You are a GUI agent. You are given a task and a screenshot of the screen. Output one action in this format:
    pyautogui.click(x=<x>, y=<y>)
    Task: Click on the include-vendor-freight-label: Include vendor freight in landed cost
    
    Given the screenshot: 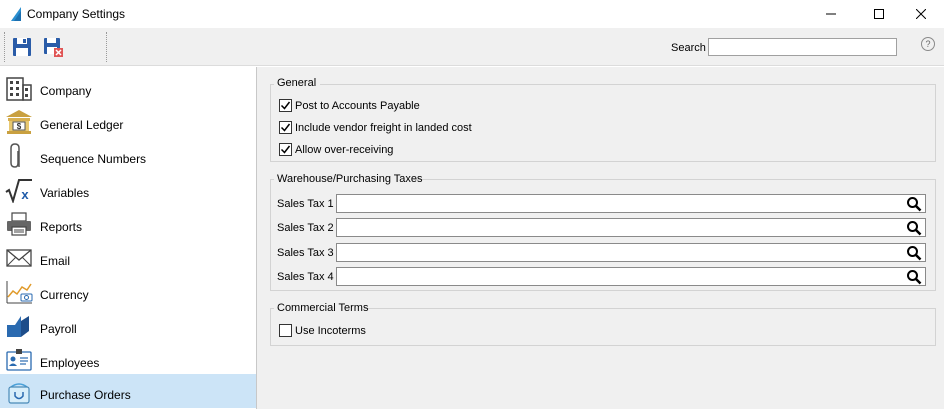 What is the action you would take?
    pyautogui.click(x=383, y=128)
    